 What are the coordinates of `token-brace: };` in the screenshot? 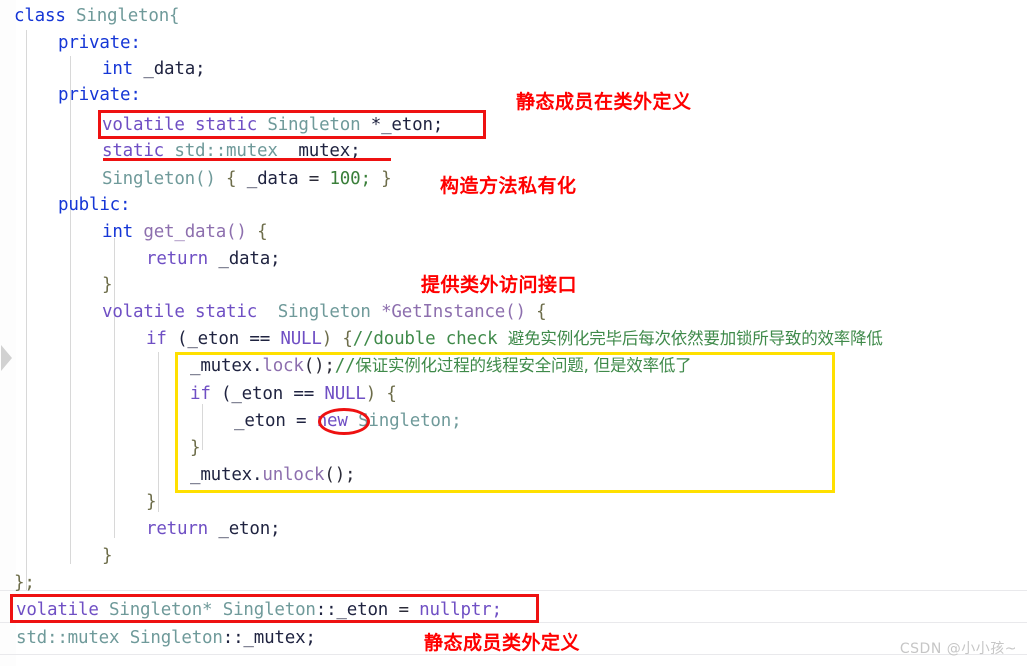 It's located at (24, 583).